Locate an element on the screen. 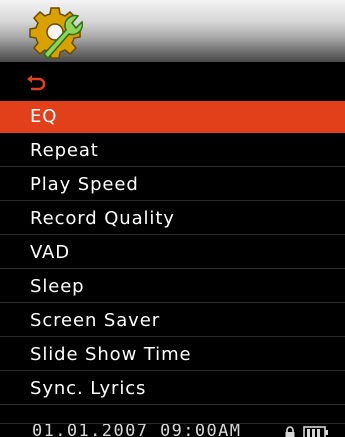  menu-item-play-speed: Play Speed is located at coordinates (172, 185).